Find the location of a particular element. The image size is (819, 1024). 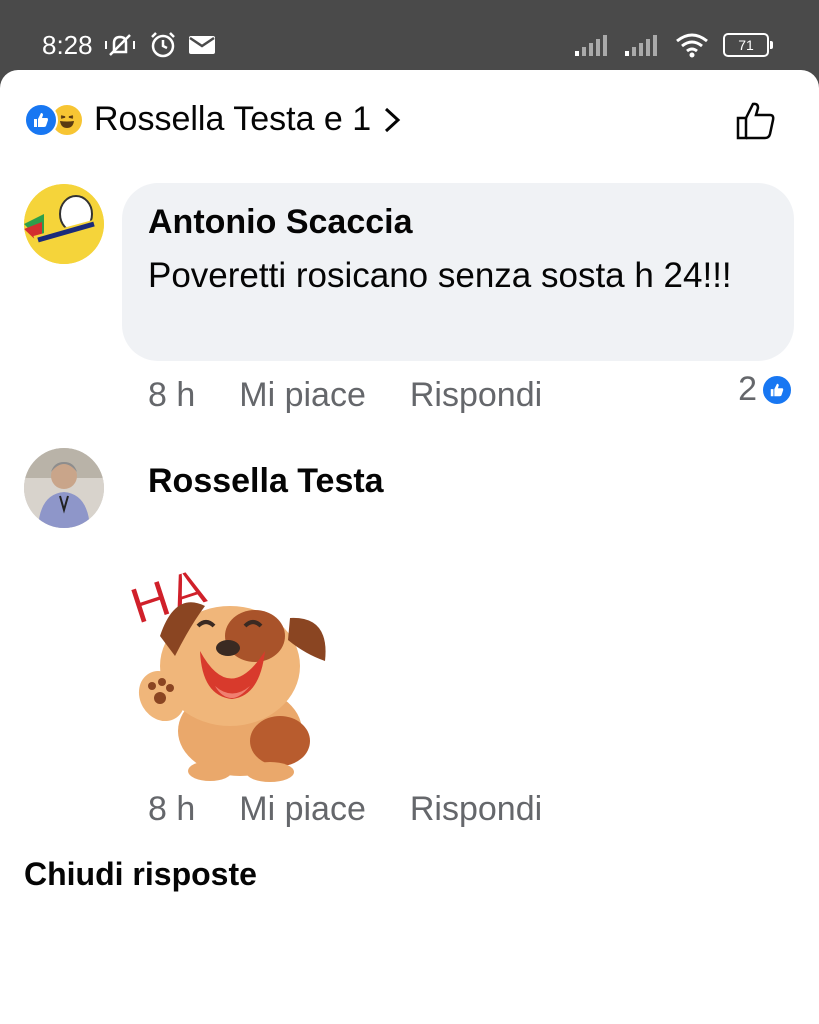

comment-text: Poveretti rosicano senza sosta h 24!!! is located at coordinates (440, 275).